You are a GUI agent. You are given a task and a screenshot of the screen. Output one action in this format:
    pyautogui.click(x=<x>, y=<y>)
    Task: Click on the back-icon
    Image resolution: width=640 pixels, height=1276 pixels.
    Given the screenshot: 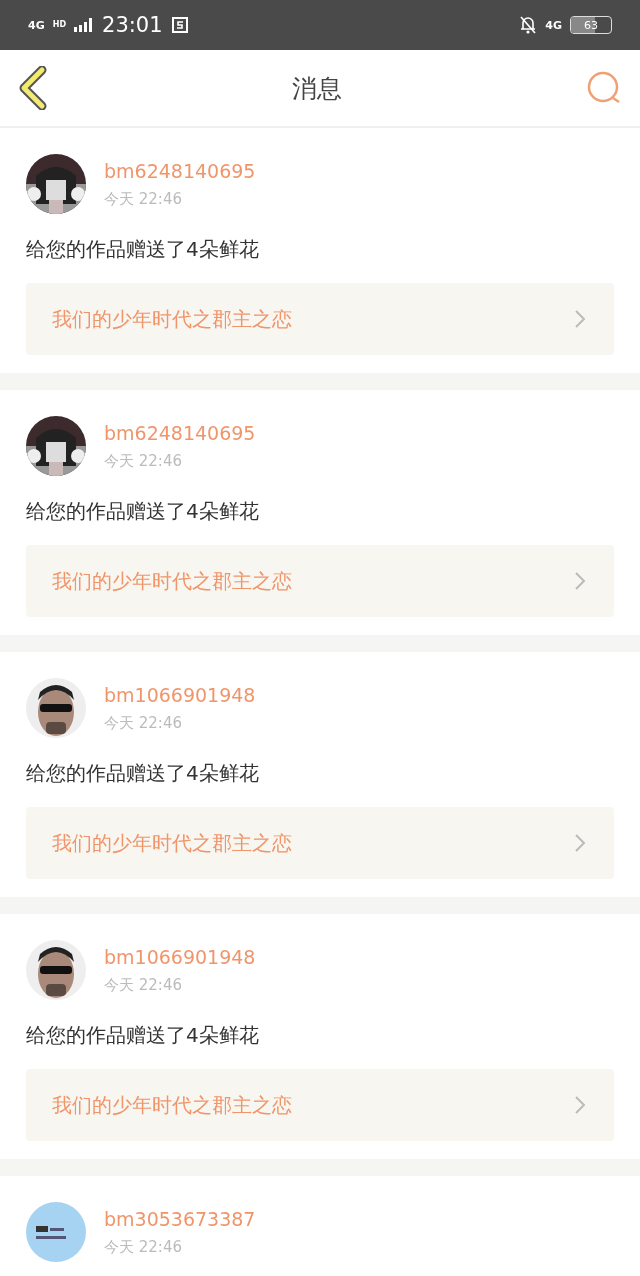 What is the action you would take?
    pyautogui.click(x=33, y=88)
    